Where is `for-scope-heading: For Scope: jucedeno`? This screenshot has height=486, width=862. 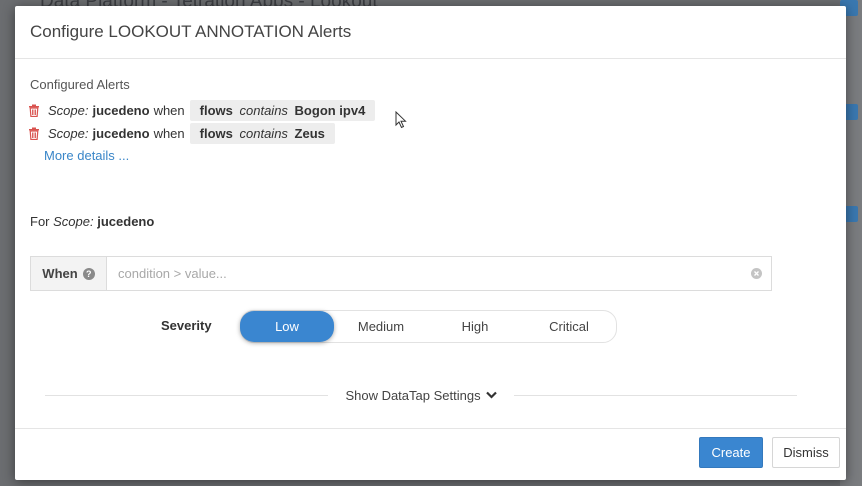
for-scope-heading: For Scope: jucedeno is located at coordinates (92, 221).